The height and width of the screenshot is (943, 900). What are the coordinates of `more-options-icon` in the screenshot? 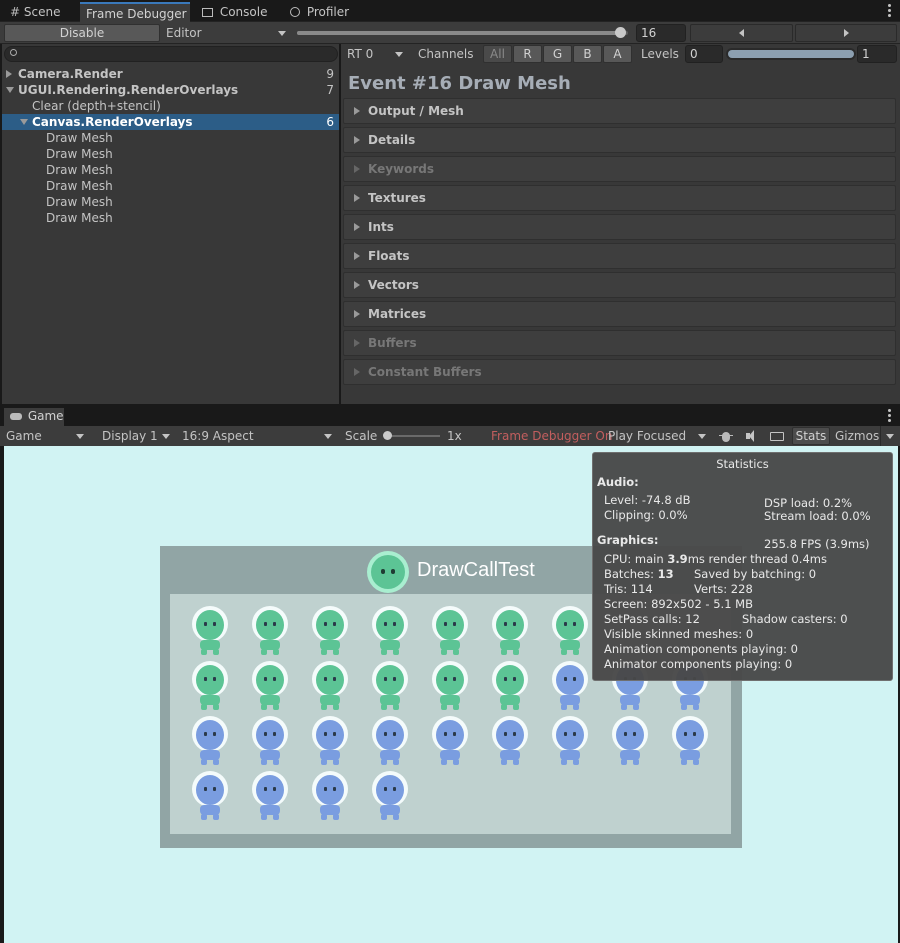 It's located at (889, 10).